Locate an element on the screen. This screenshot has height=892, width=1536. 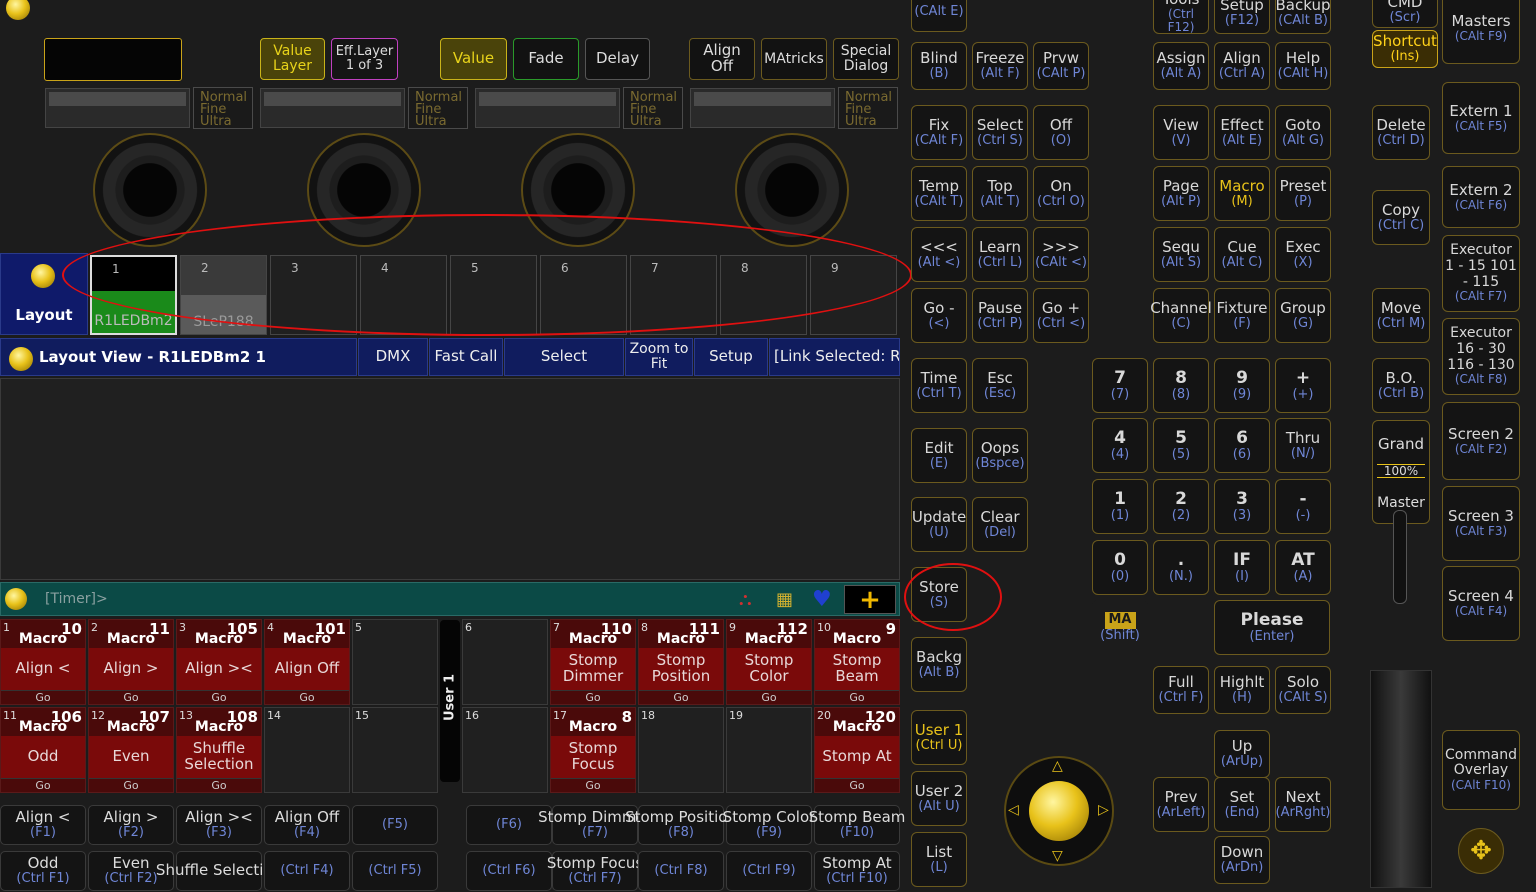
key-preset: Preset (P) is located at coordinates (1303, 193).